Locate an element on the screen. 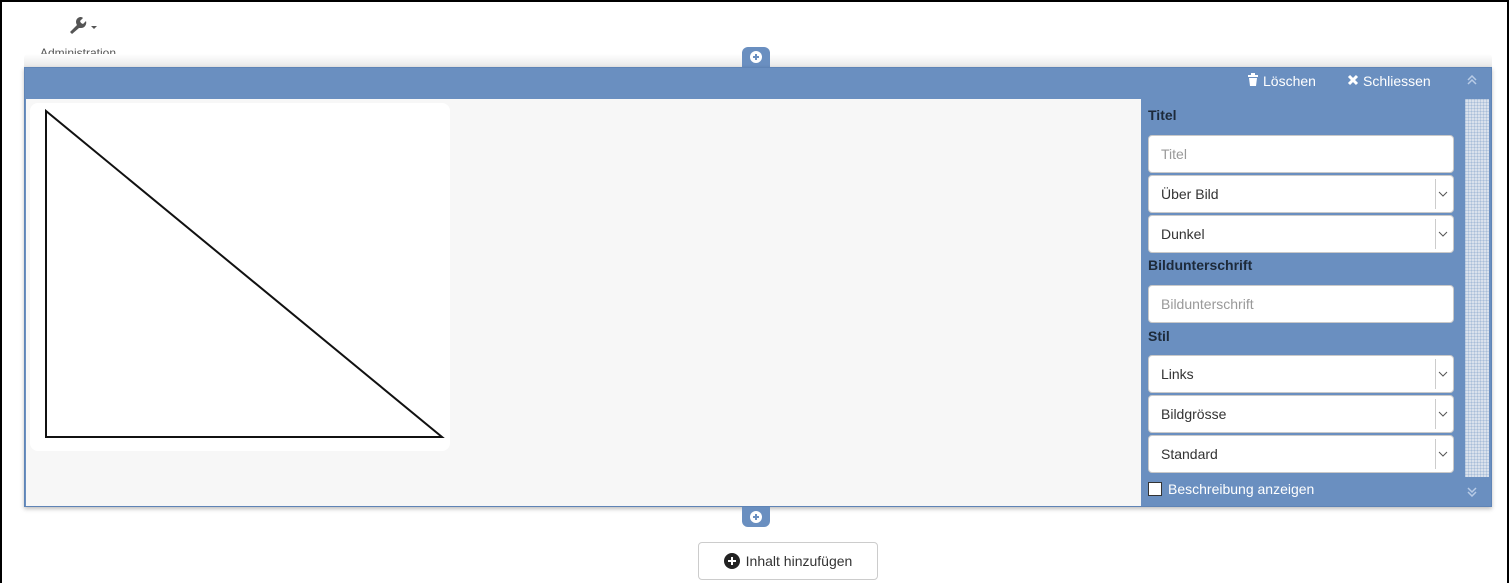  caption-input: Bildunterschrift is located at coordinates (1301, 304).